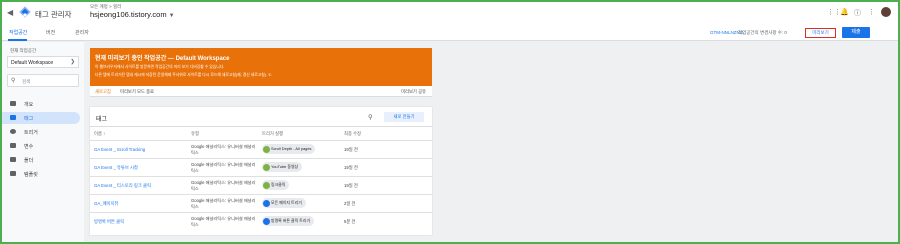 The width and height of the screenshot is (900, 244). What do you see at coordinates (404, 117) in the screenshot?
I see `new-tag-button: 새로 만들기` at bounding box center [404, 117].